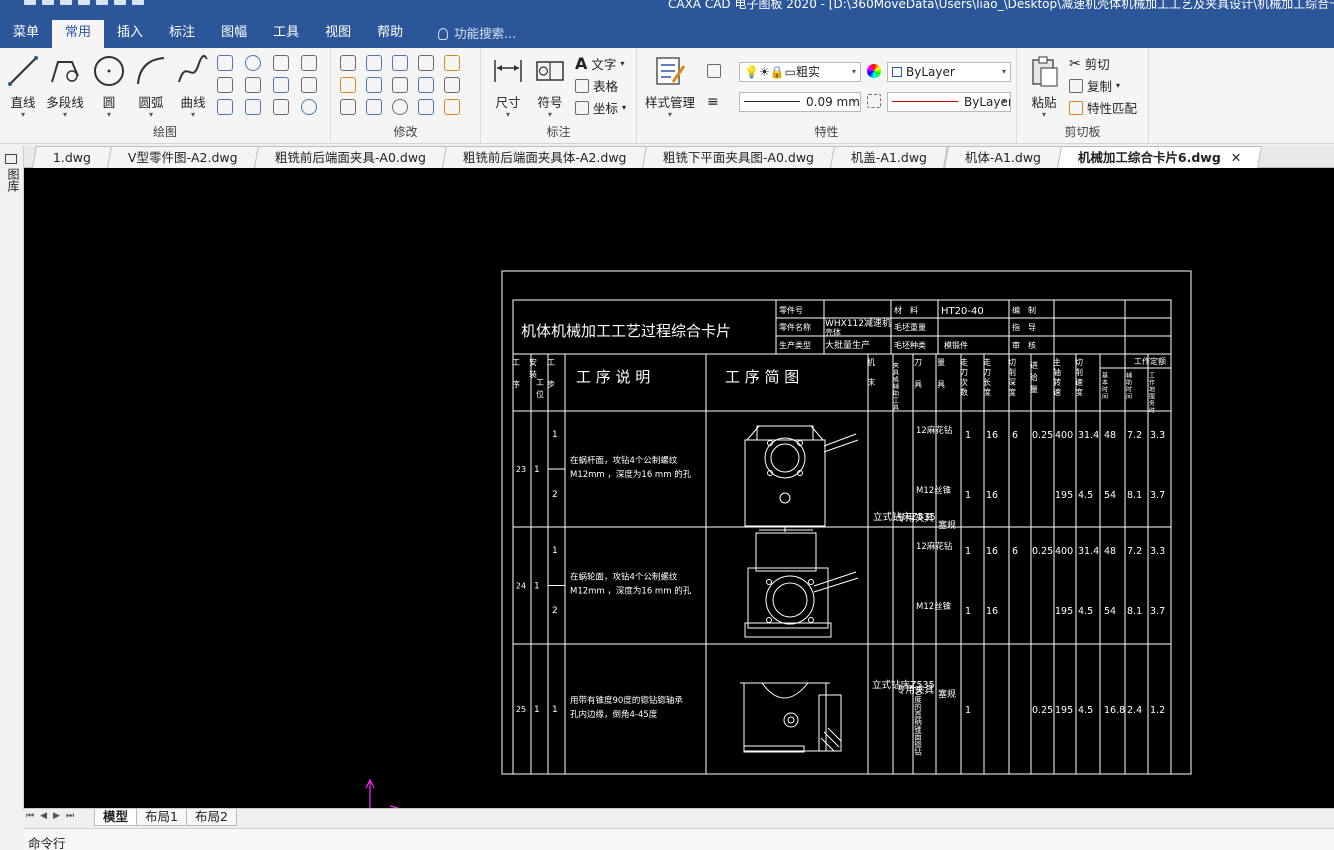 The image size is (1334, 850). Describe the element at coordinates (211, 817) in the screenshot. I see `layout-tab-2: 布局2` at that location.